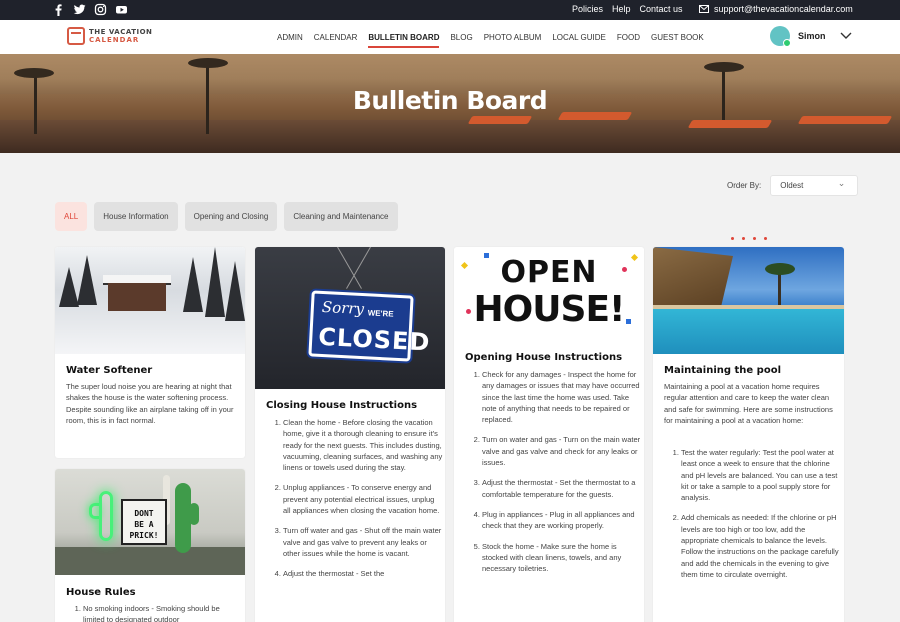  I want to click on calendar-logo-icon, so click(76, 36).